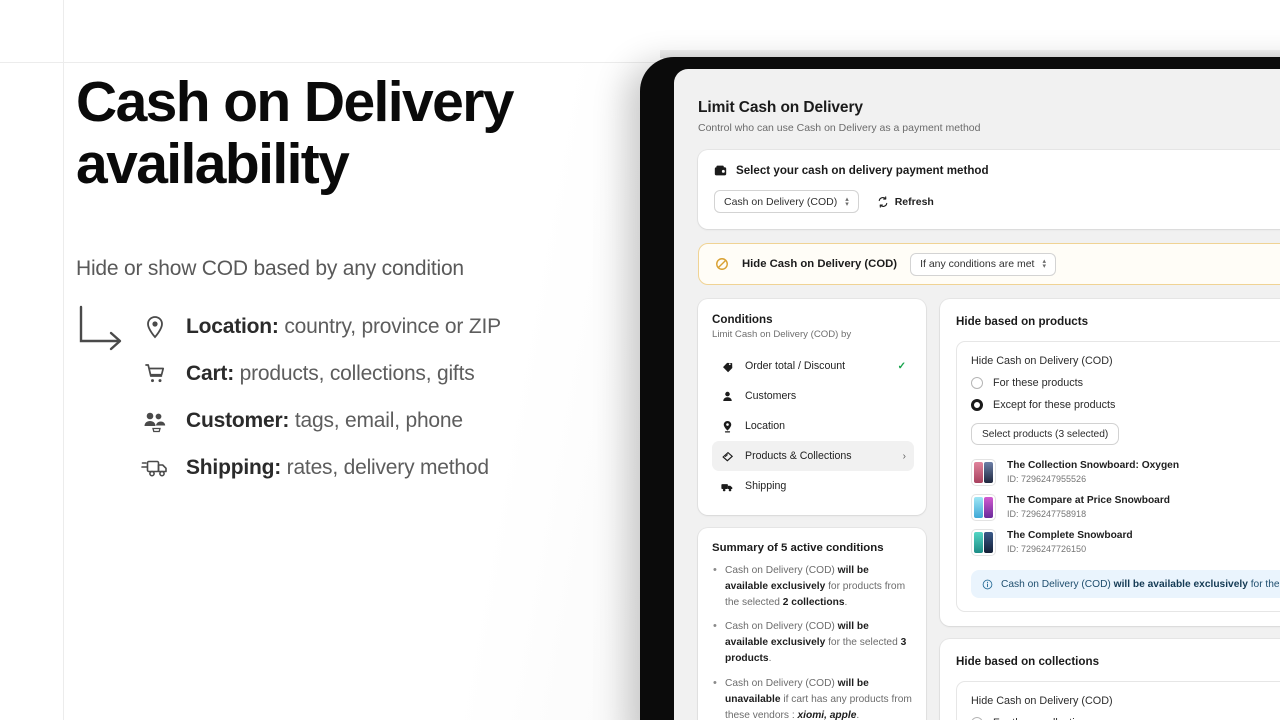 The height and width of the screenshot is (720, 1280). I want to click on check-icon: ✓, so click(901, 366).